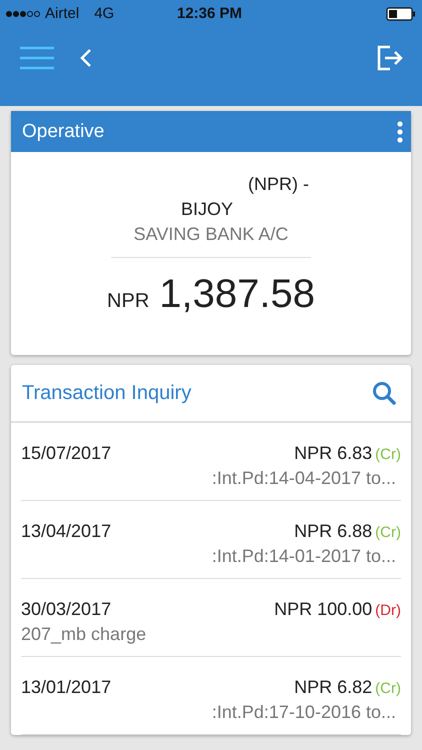  What do you see at coordinates (107, 393) in the screenshot?
I see `transaction-inquiry-title: Transaction Inquiry` at bounding box center [107, 393].